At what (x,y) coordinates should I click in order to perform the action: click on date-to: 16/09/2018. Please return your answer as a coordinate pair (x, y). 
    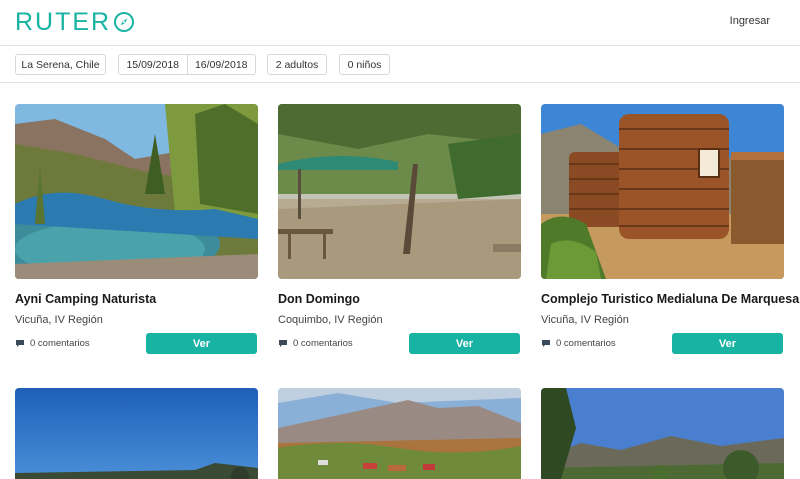
    Looking at the image, I should click on (221, 64).